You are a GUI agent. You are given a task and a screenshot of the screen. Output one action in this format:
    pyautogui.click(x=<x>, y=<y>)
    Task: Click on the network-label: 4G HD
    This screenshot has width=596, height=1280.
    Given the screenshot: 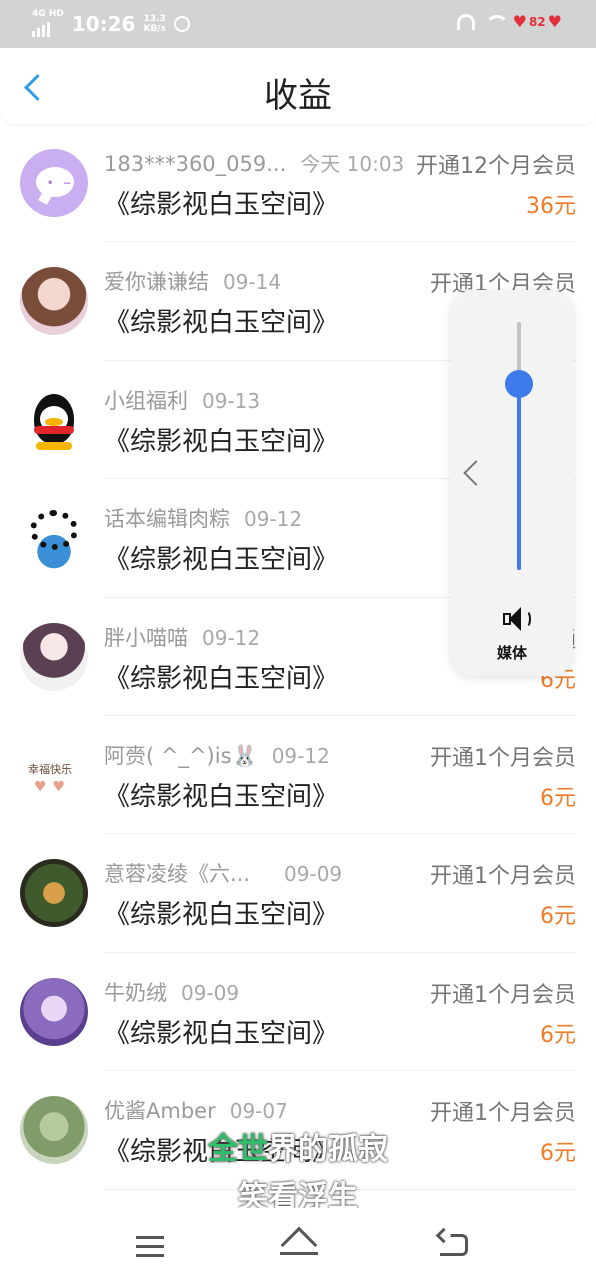 What is the action you would take?
    pyautogui.click(x=48, y=14)
    